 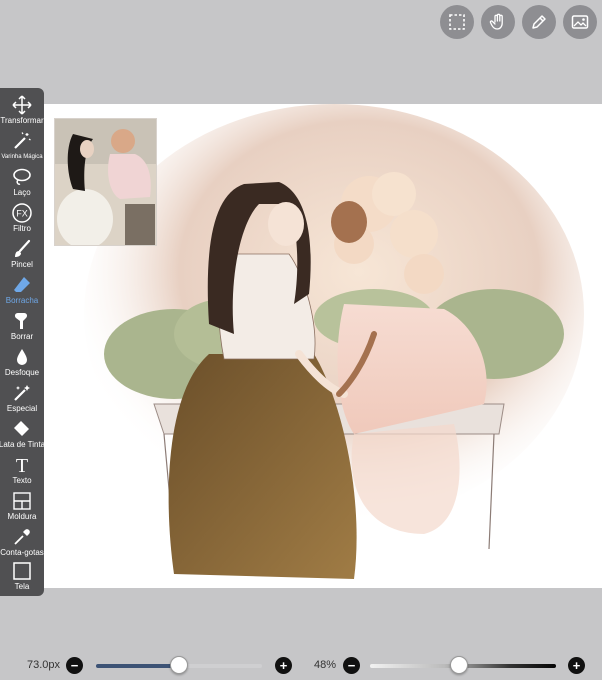 I want to click on hand-icon, so click(x=496, y=21).